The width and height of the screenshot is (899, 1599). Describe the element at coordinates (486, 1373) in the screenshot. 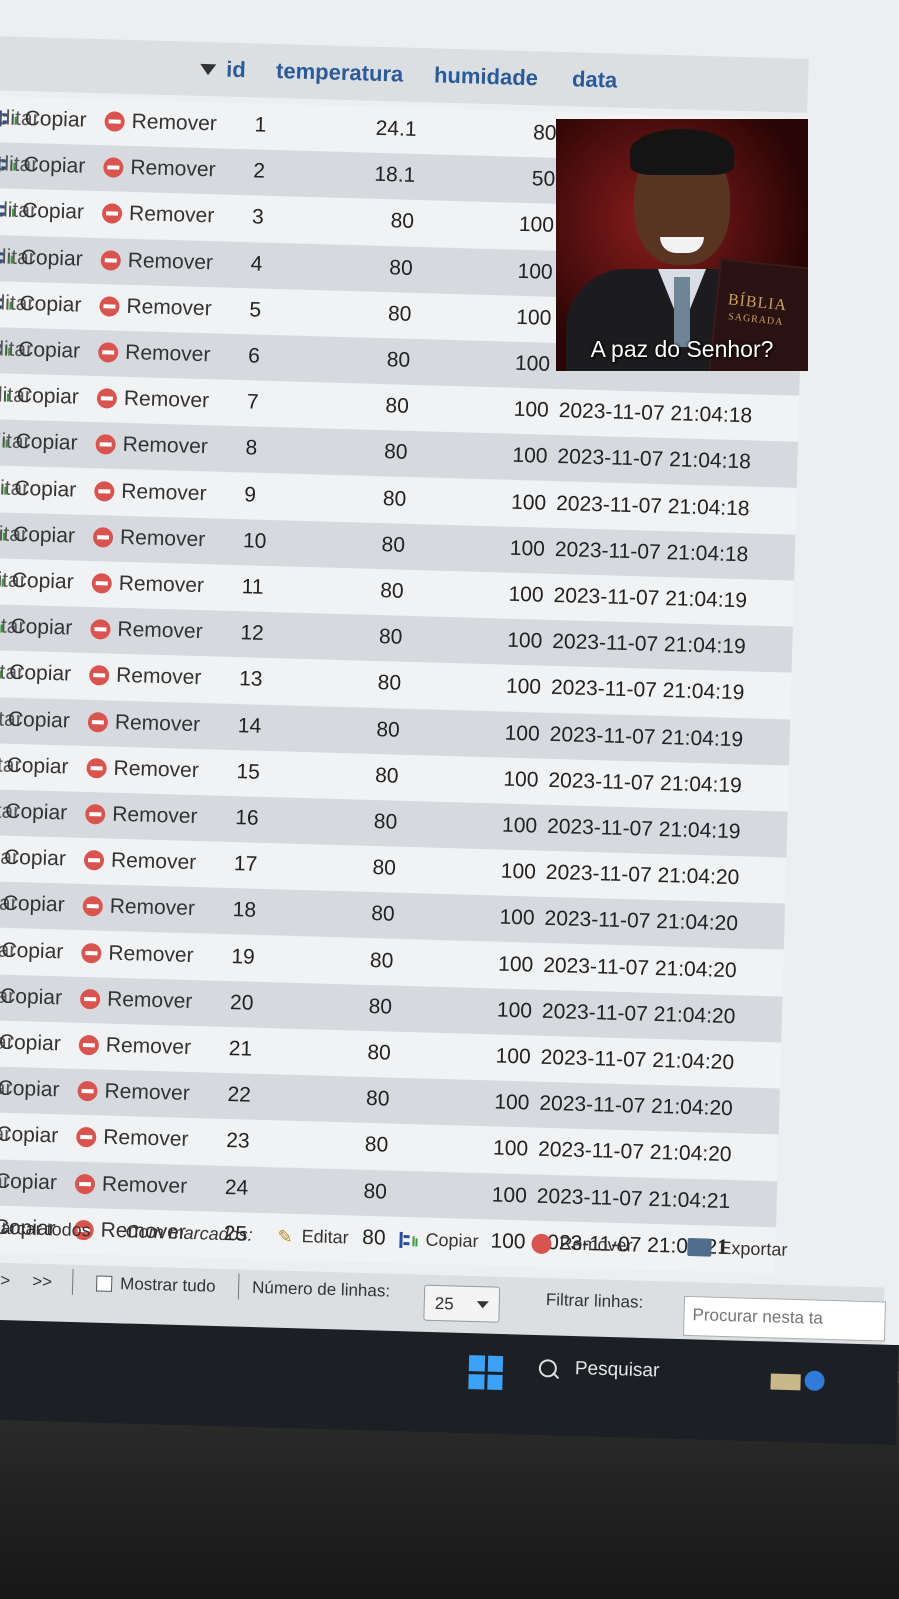

I see `windows-start-icon` at that location.